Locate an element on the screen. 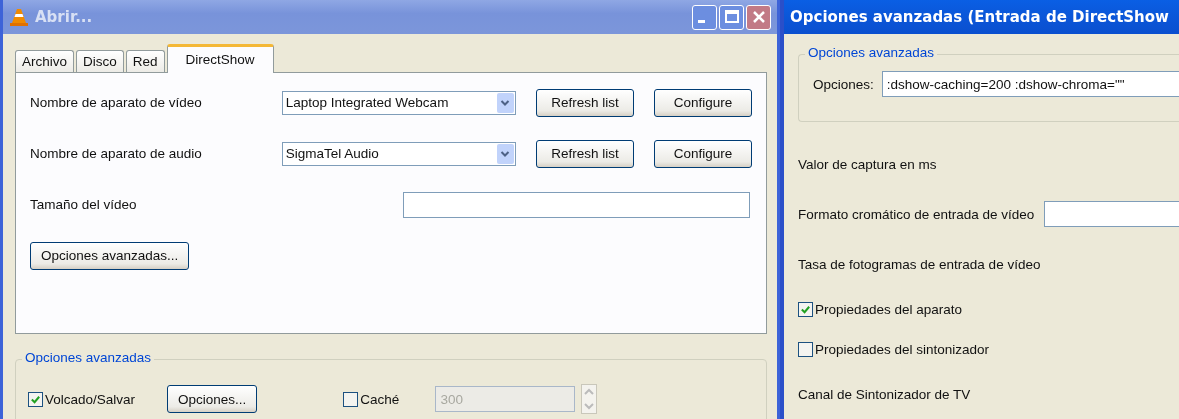 This screenshot has width=1179, height=419. tab: DirectShow is located at coordinates (220, 58).